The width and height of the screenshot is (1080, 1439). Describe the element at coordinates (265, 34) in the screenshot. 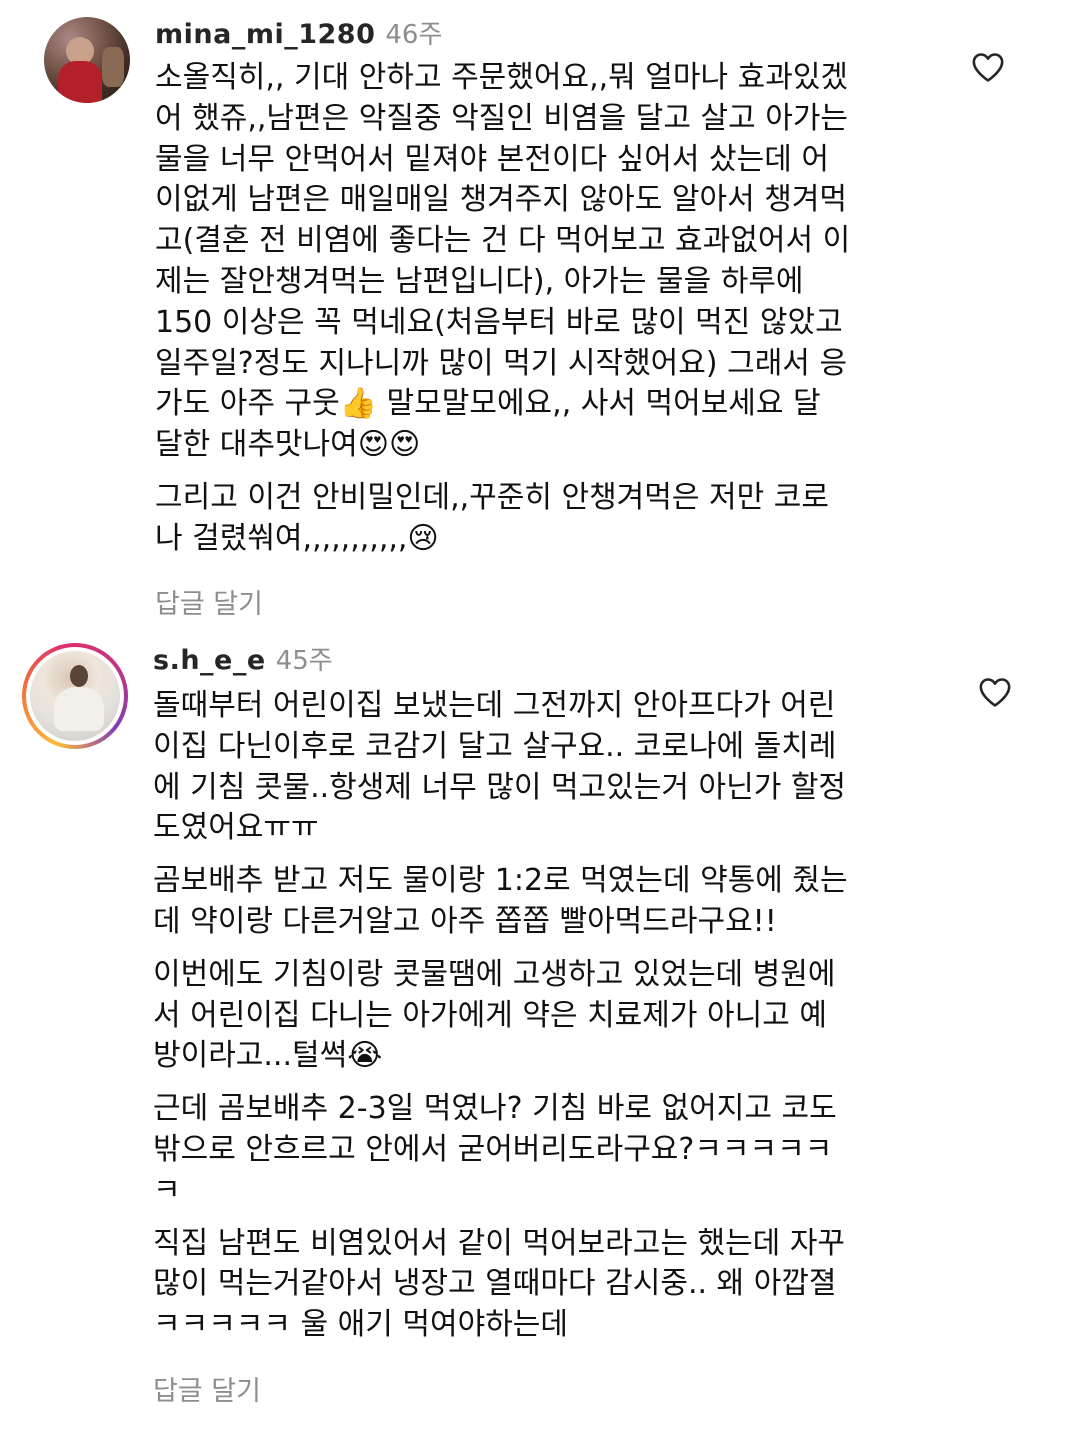

I see `username-link: mina_mi_1280` at that location.